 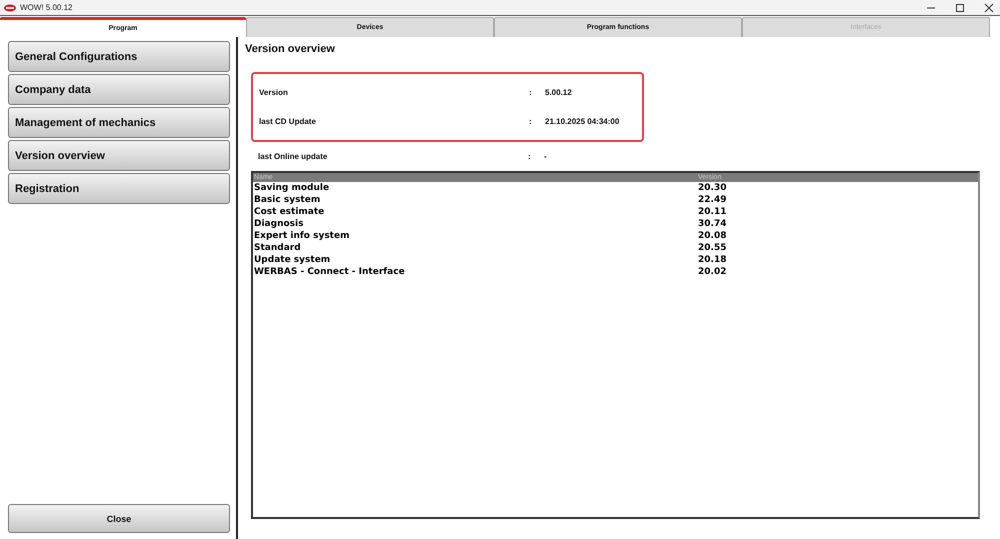 I want to click on sidebar-button: Company data, so click(x=119, y=89).